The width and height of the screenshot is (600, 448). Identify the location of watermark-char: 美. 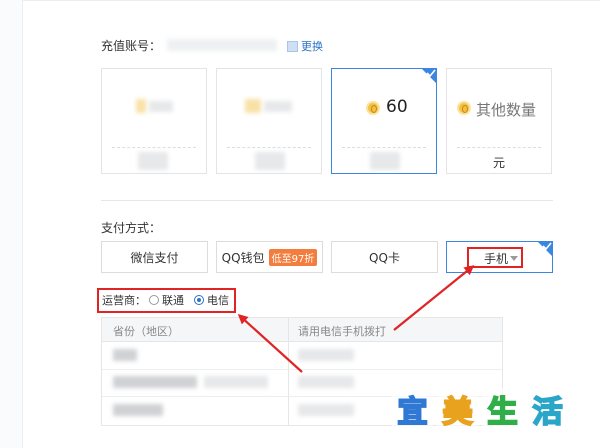
(457, 409).